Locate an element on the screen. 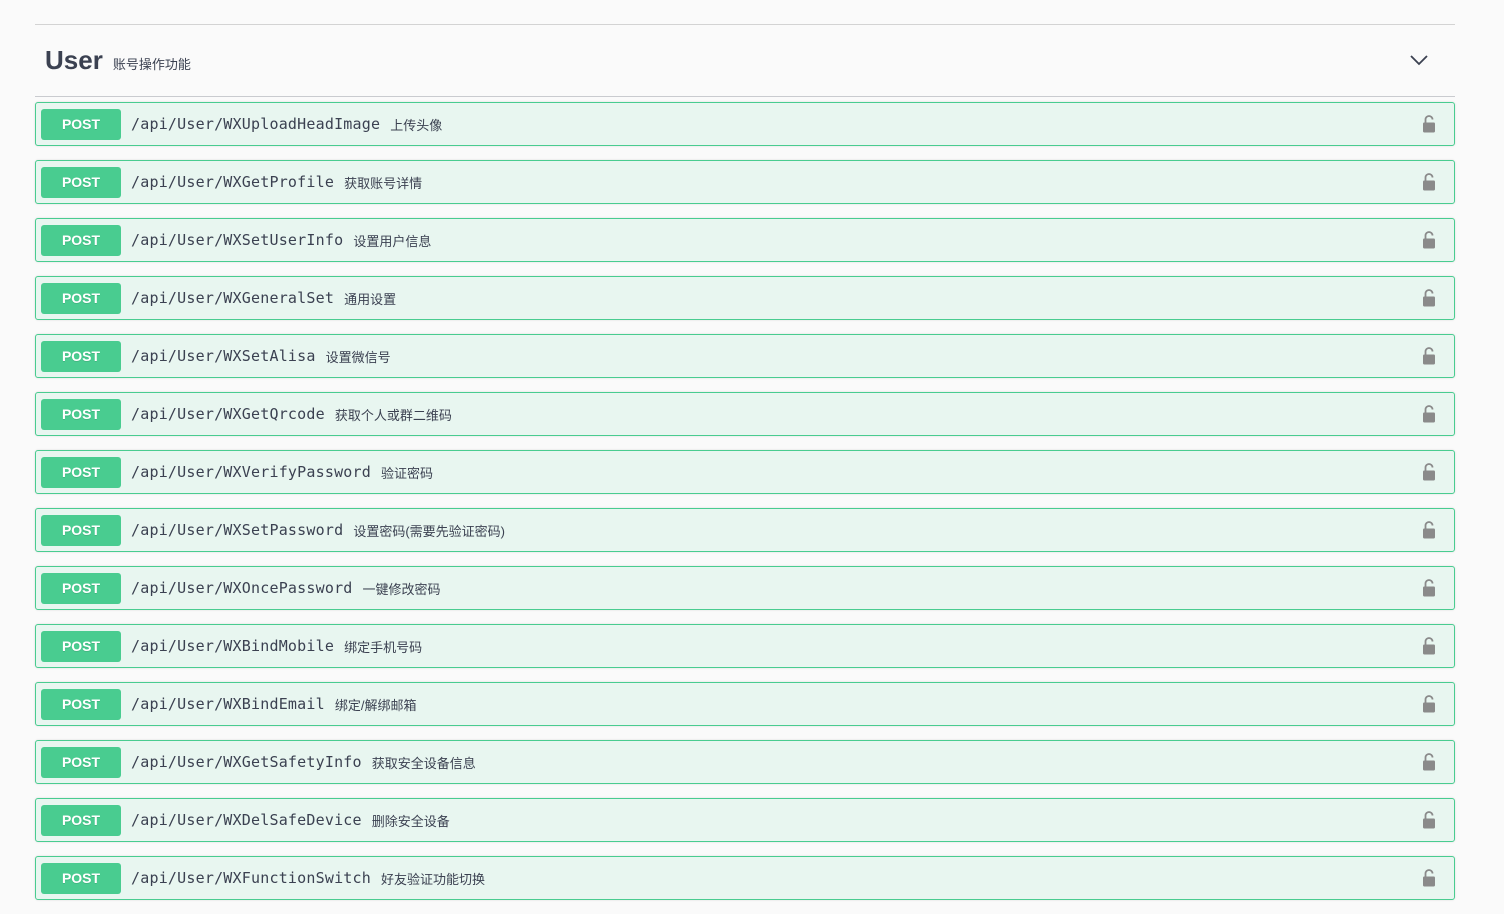 This screenshot has width=1504, height=914. operation-path: /api/User/WXSetAlisa is located at coordinates (223, 356).